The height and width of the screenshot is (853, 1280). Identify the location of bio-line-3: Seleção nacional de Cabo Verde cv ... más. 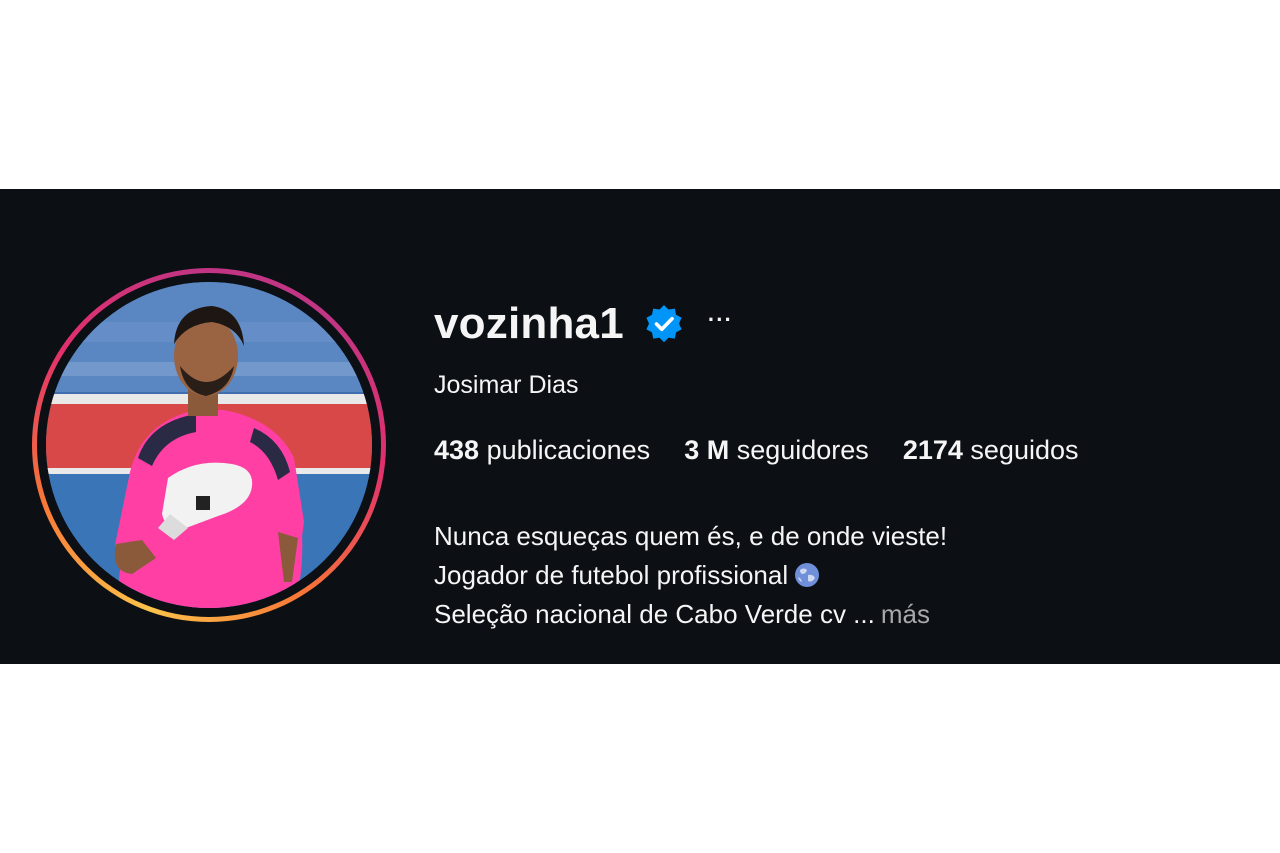
(690, 614).